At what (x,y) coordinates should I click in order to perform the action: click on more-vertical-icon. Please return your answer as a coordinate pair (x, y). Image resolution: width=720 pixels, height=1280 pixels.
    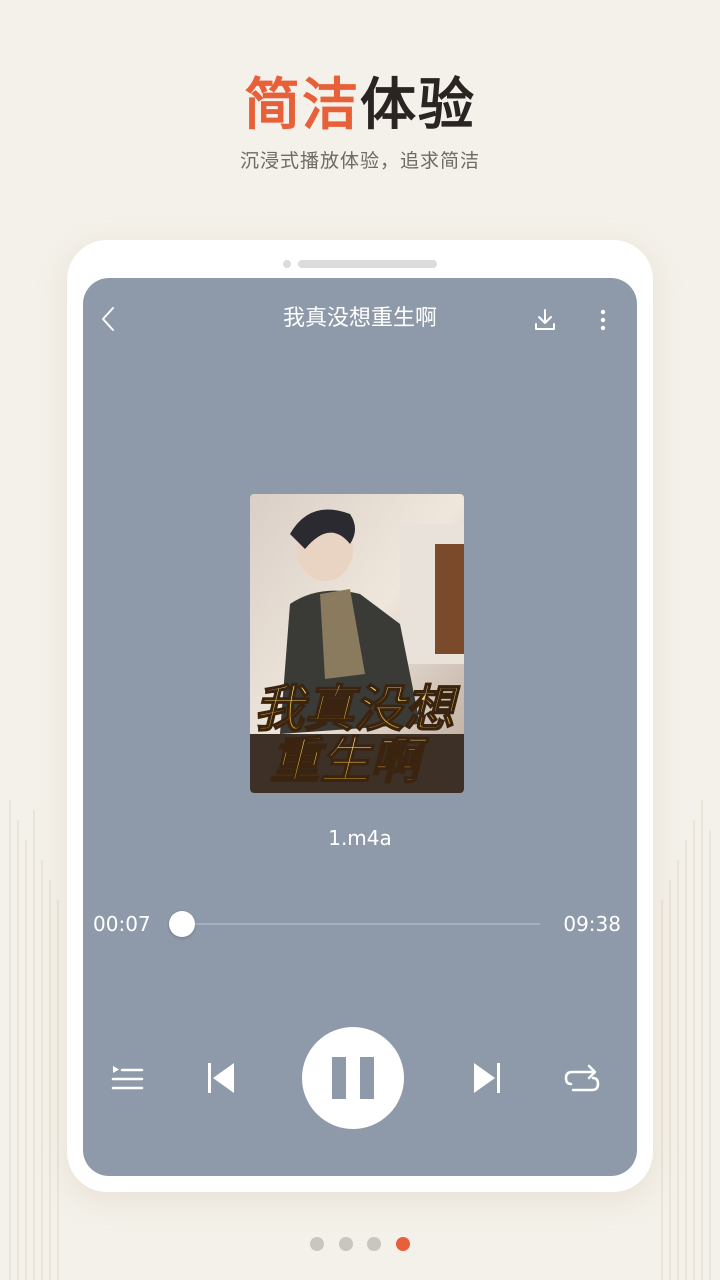
    Looking at the image, I should click on (603, 320).